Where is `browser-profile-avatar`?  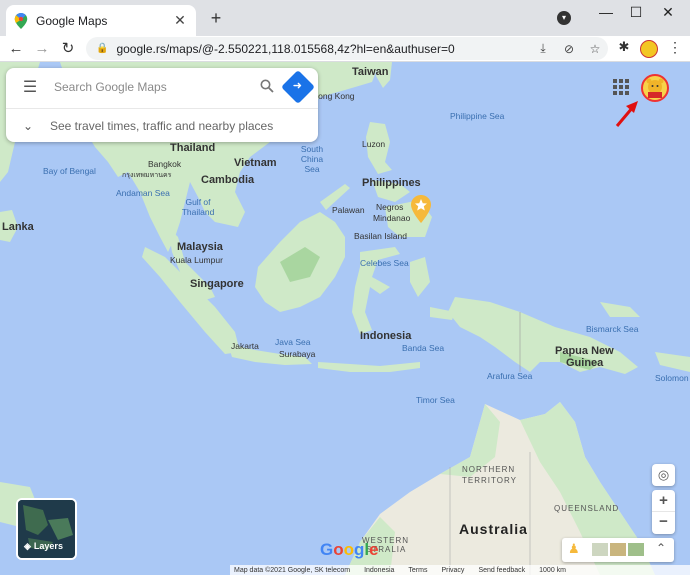
browser-profile-avatar is located at coordinates (649, 49).